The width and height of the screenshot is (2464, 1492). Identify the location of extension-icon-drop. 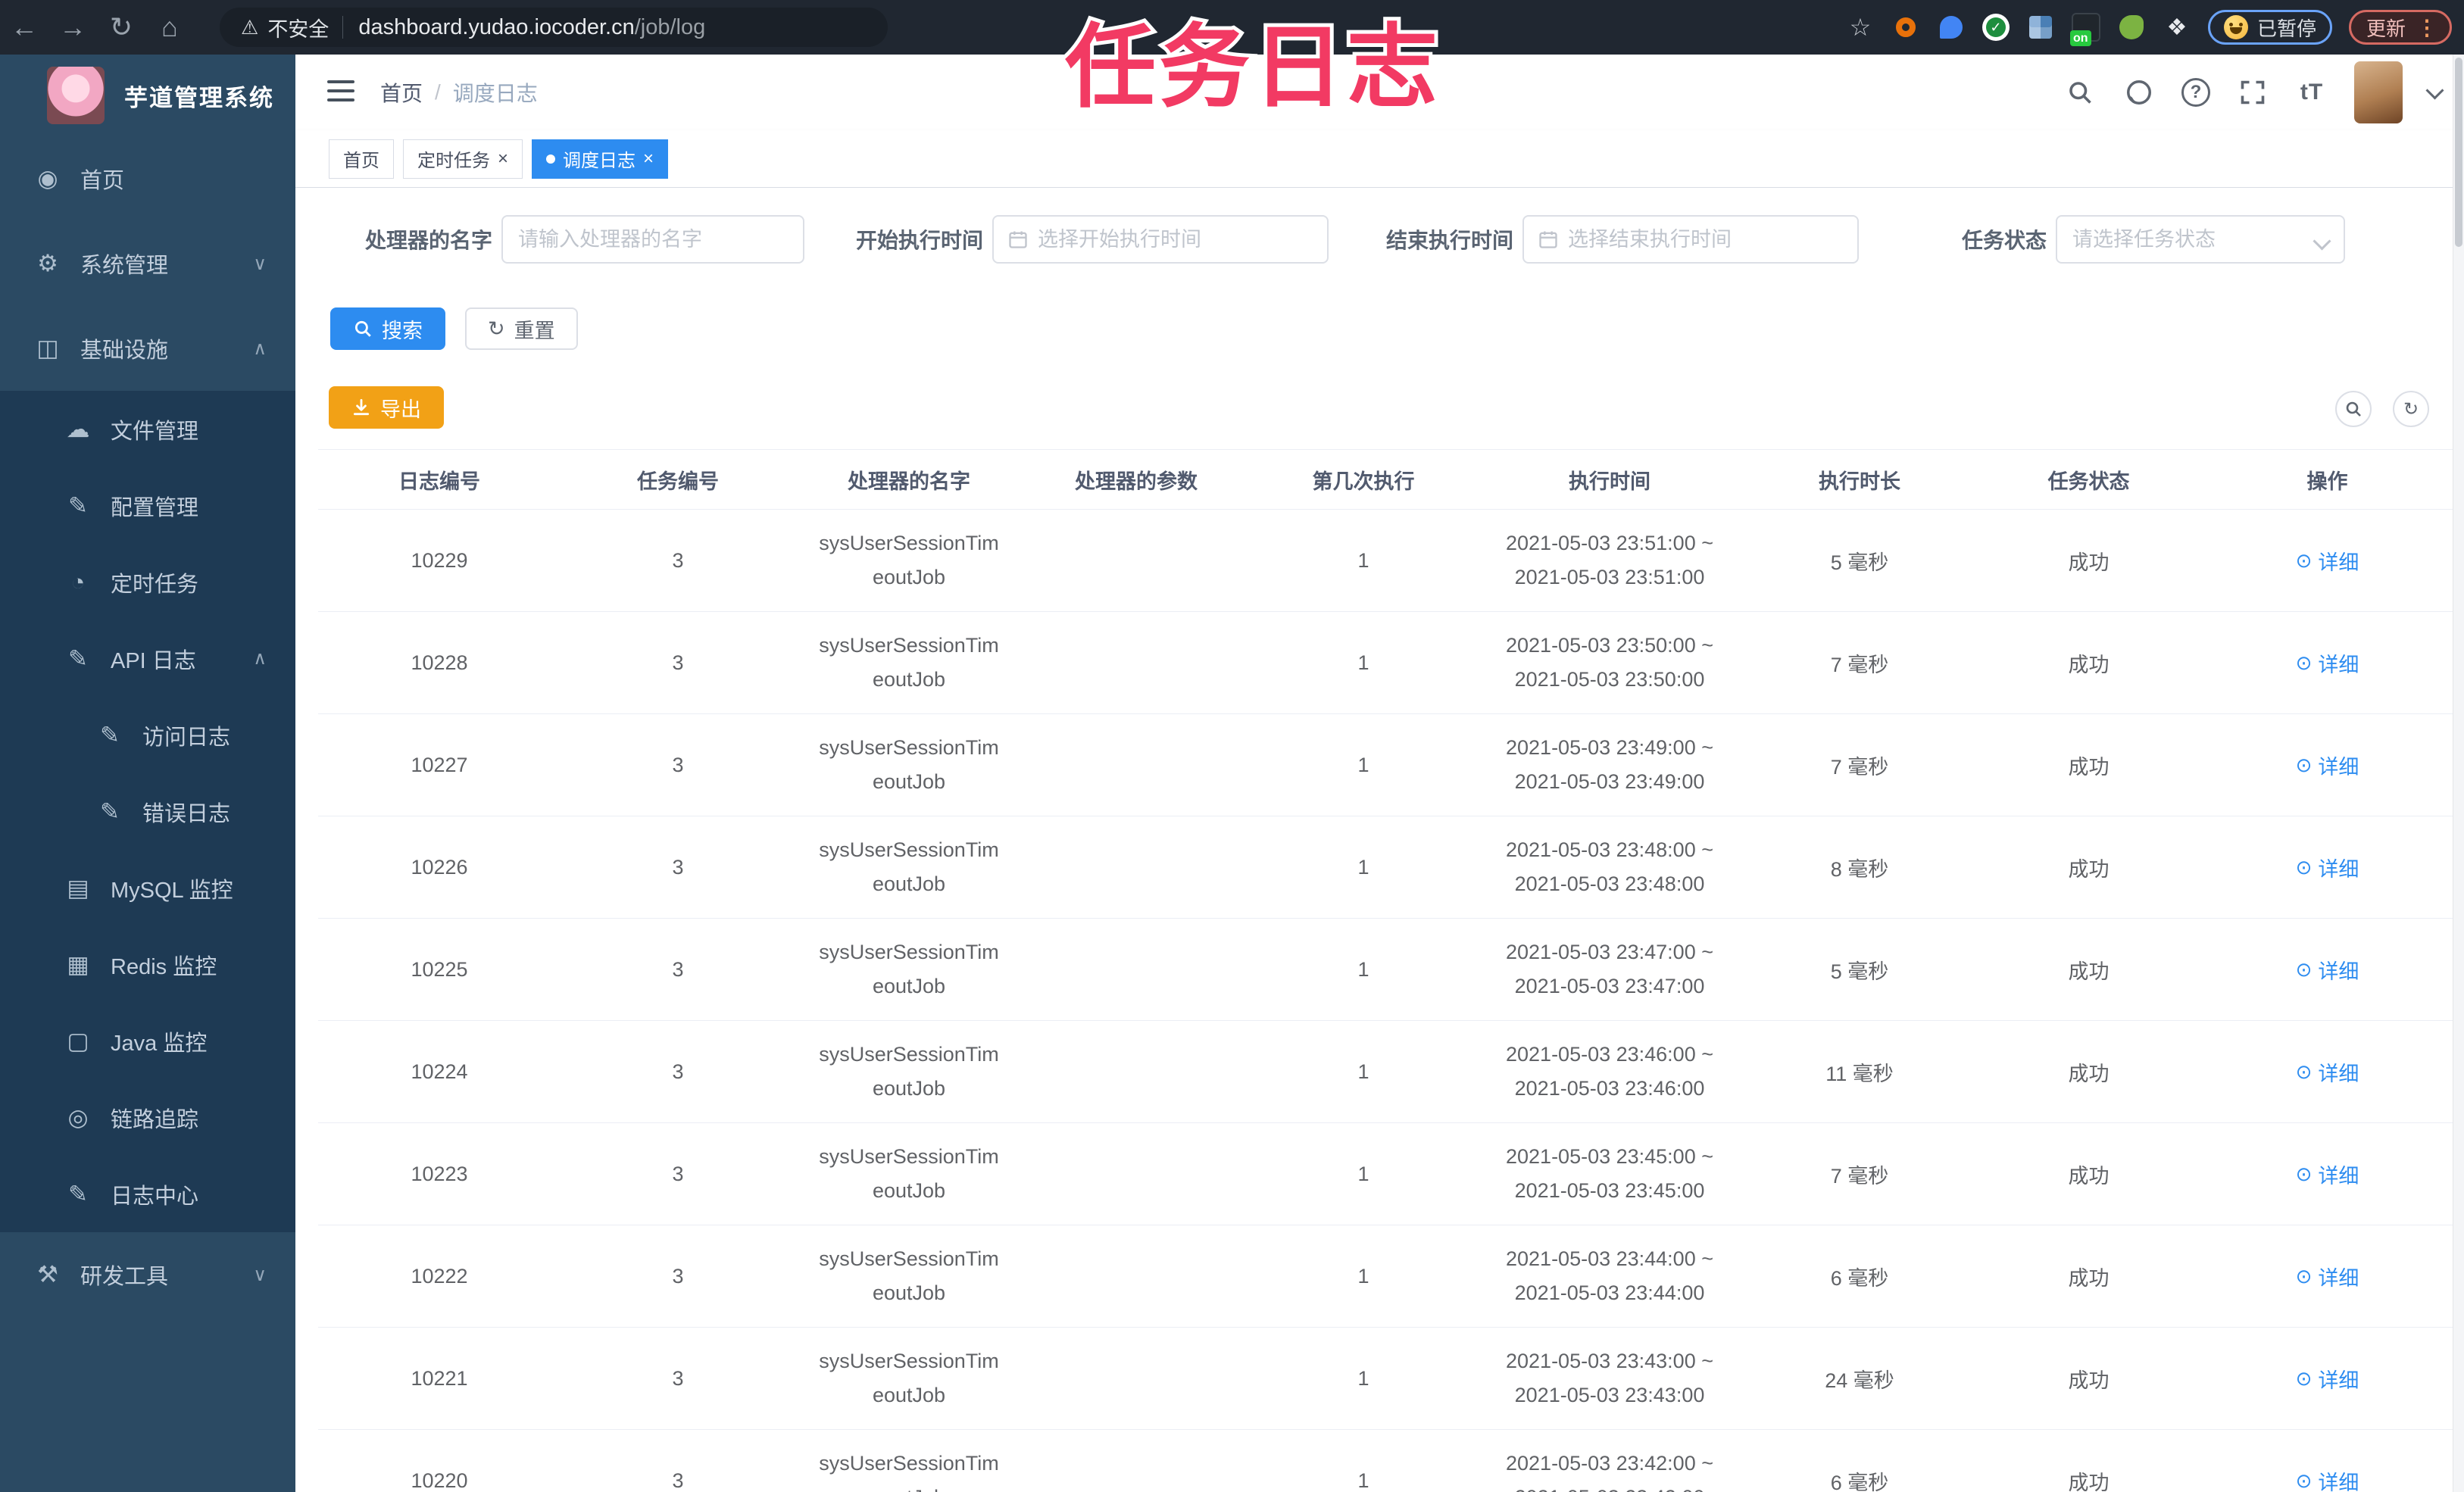
(1951, 28).